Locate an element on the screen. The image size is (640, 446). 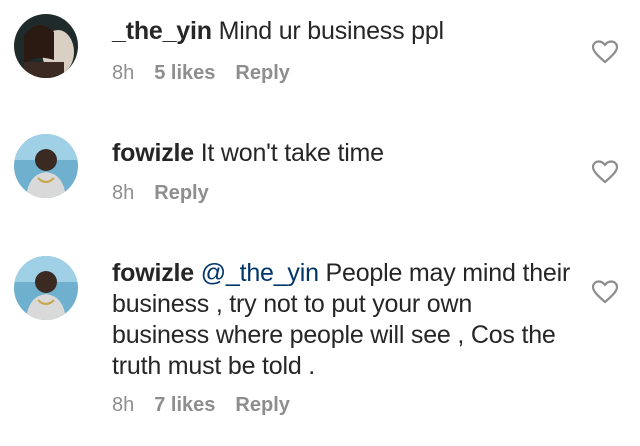
comment-meta: 8h 7 likes Reply is located at coordinates (201, 405).